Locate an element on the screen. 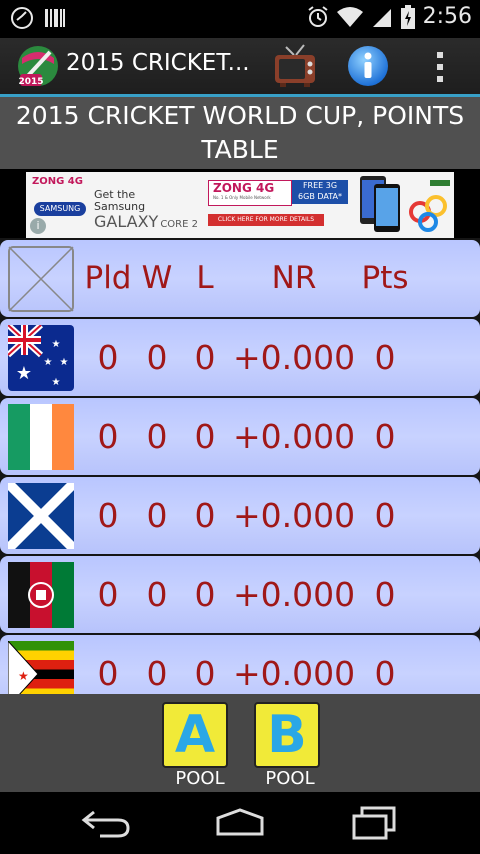 This screenshot has width=480, height=854. ad-zong-box: ZONG 4G No. 1 & Only Mobile Network is located at coordinates (250, 193).